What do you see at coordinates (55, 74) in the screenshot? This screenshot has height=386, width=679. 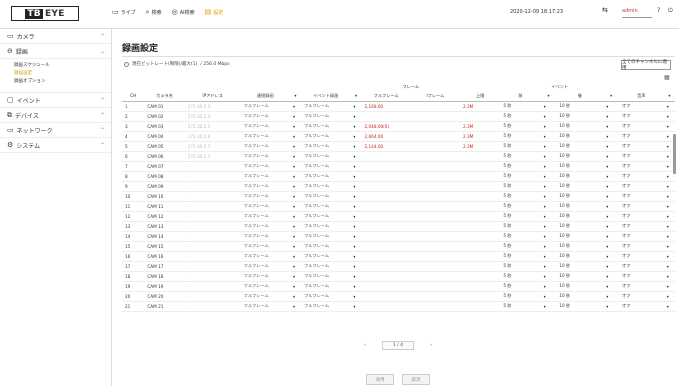 I see `submenu-record-setting: 録画設定` at bounding box center [55, 74].